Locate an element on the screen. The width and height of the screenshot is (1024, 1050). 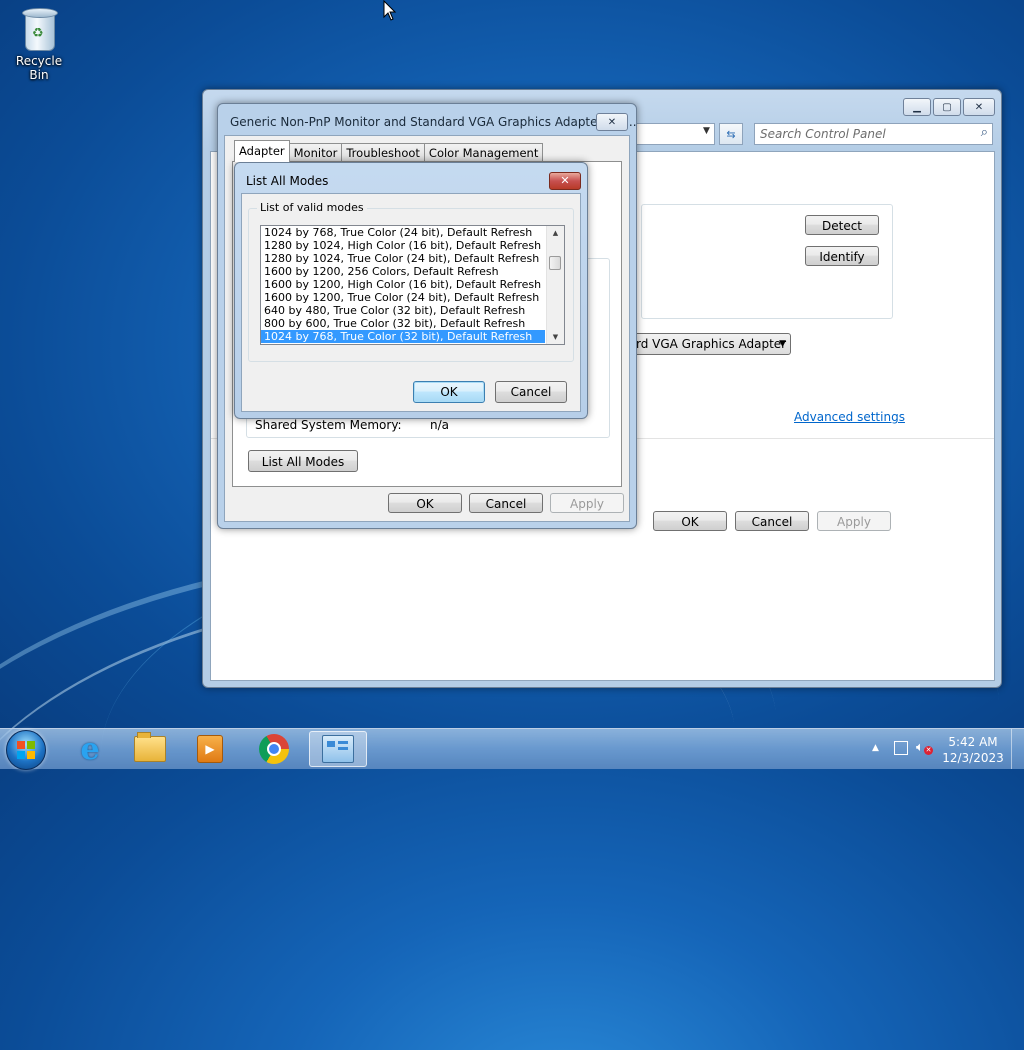
adapter-combo: rd VGA Graphics Adapter ▼ is located at coordinates (711, 344).